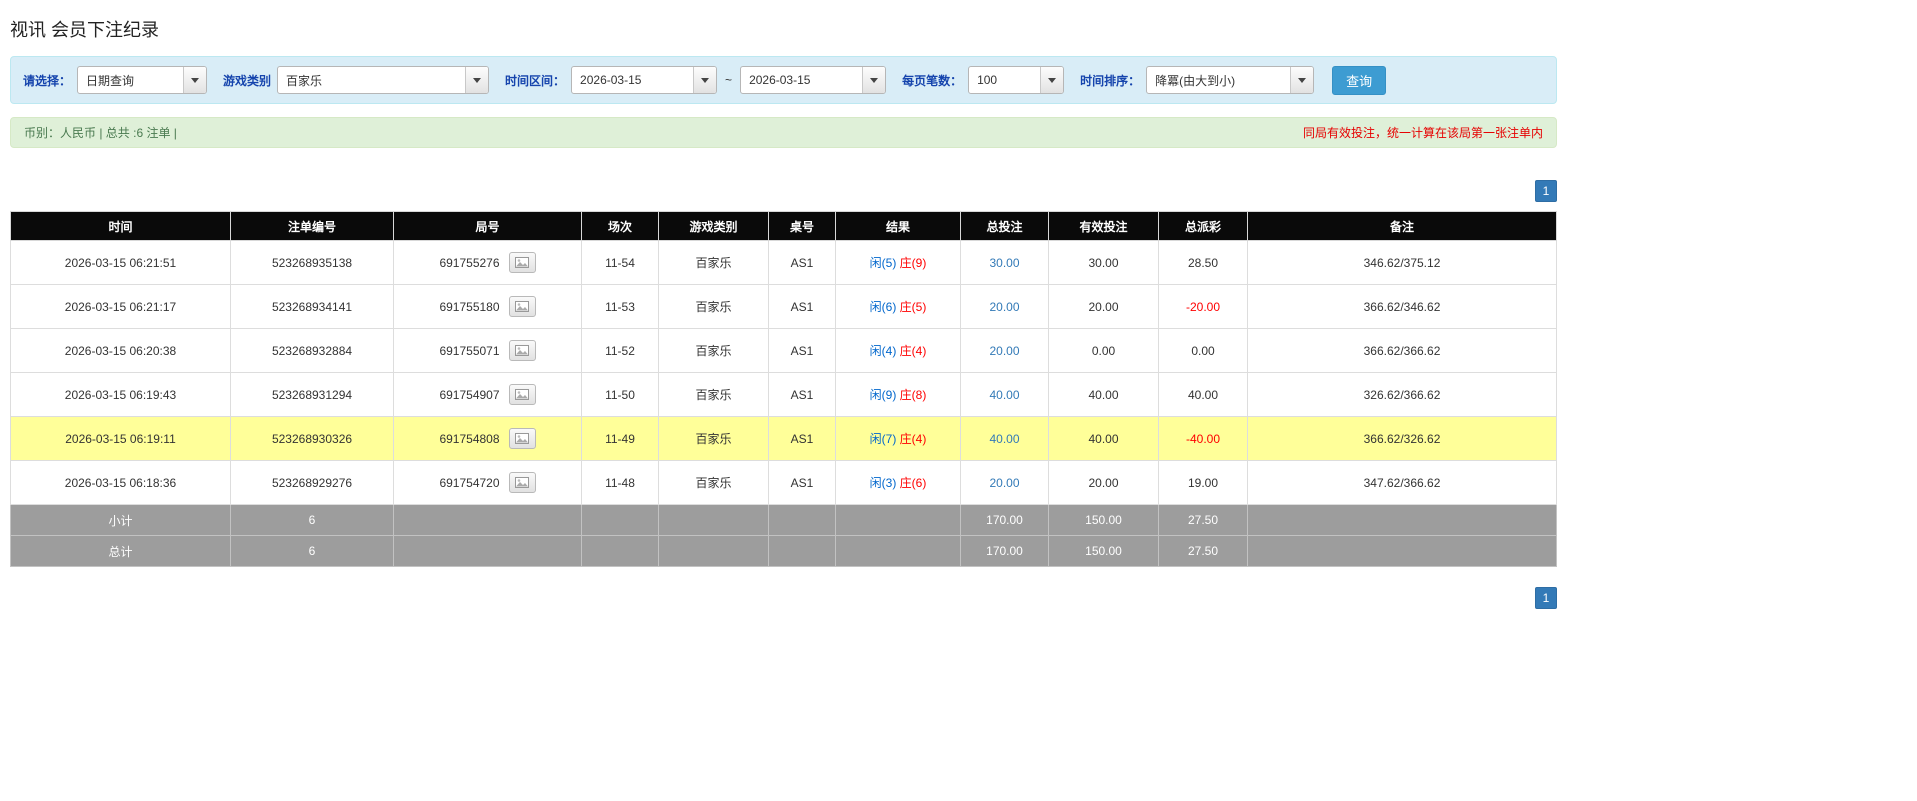 Image resolution: width=1917 pixels, height=801 pixels. What do you see at coordinates (620, 306) in the screenshot?
I see `session-cell: 11-53` at bounding box center [620, 306].